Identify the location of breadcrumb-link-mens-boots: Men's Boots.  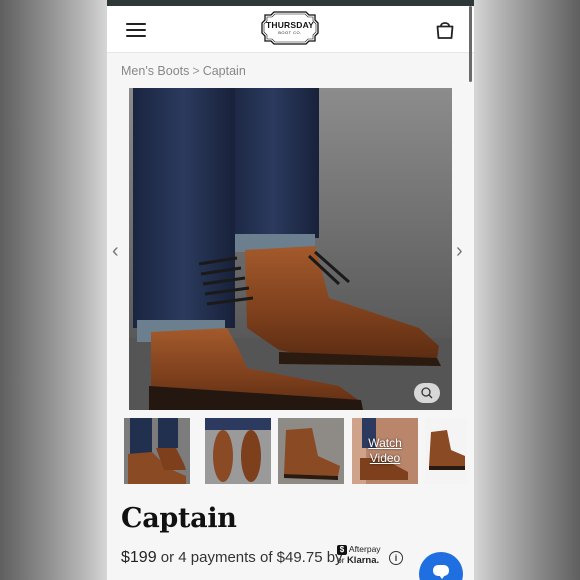
(155, 71).